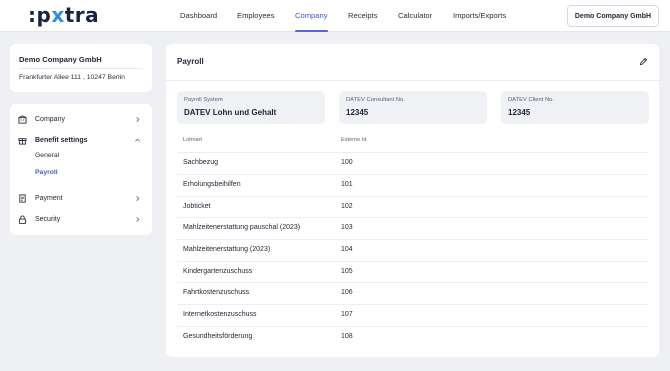 This screenshot has width=670, height=371. I want to click on cell-lohnart: Internetkostenzuschuss, so click(220, 314).